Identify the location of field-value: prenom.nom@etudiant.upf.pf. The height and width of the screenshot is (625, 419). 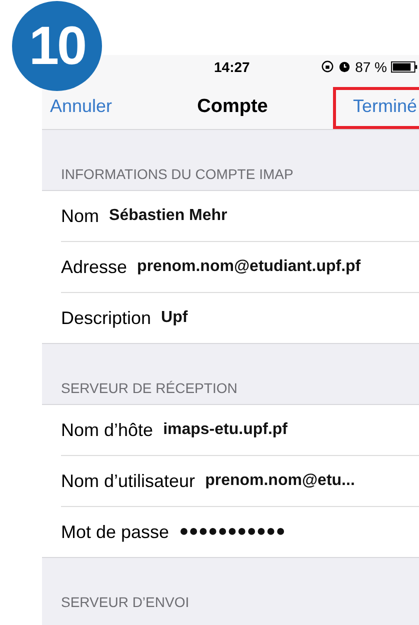
(249, 267).